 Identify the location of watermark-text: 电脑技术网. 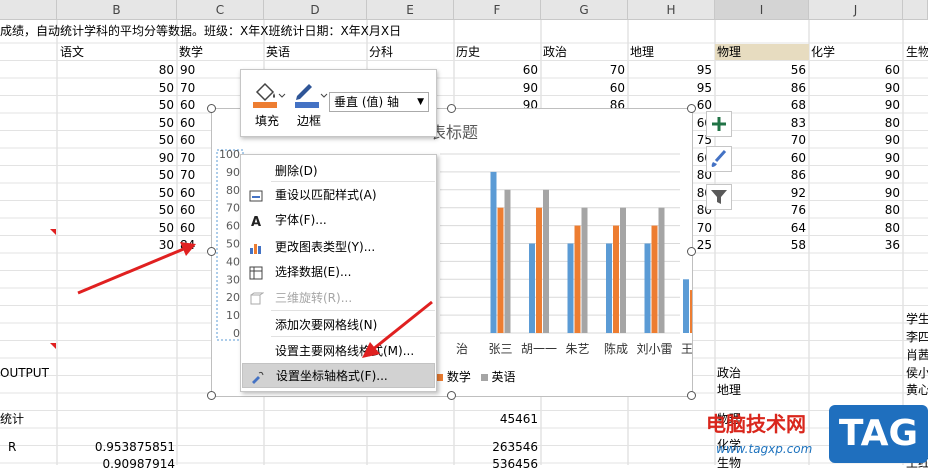
(756, 424).